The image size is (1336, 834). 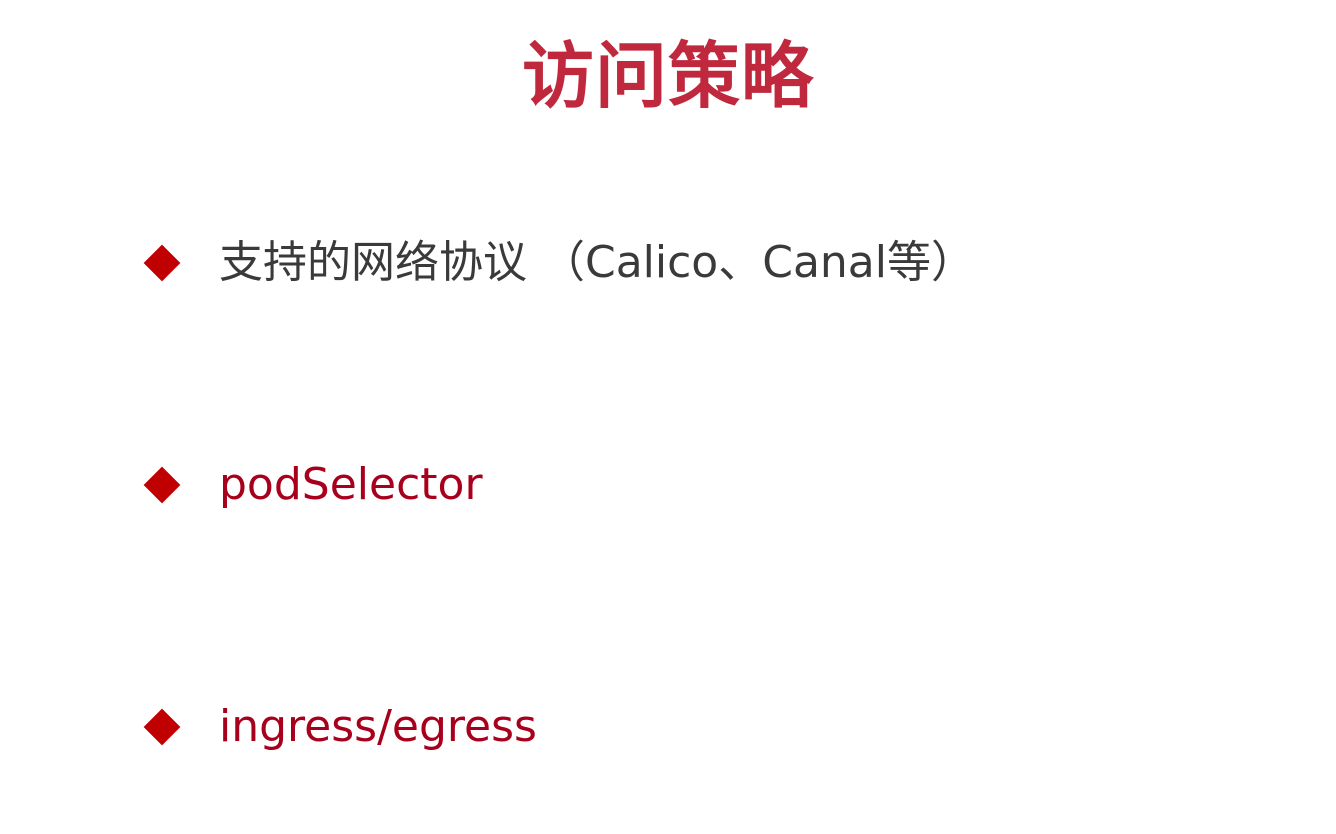 I want to click on bullet-text: ingress/egress, so click(x=378, y=726).